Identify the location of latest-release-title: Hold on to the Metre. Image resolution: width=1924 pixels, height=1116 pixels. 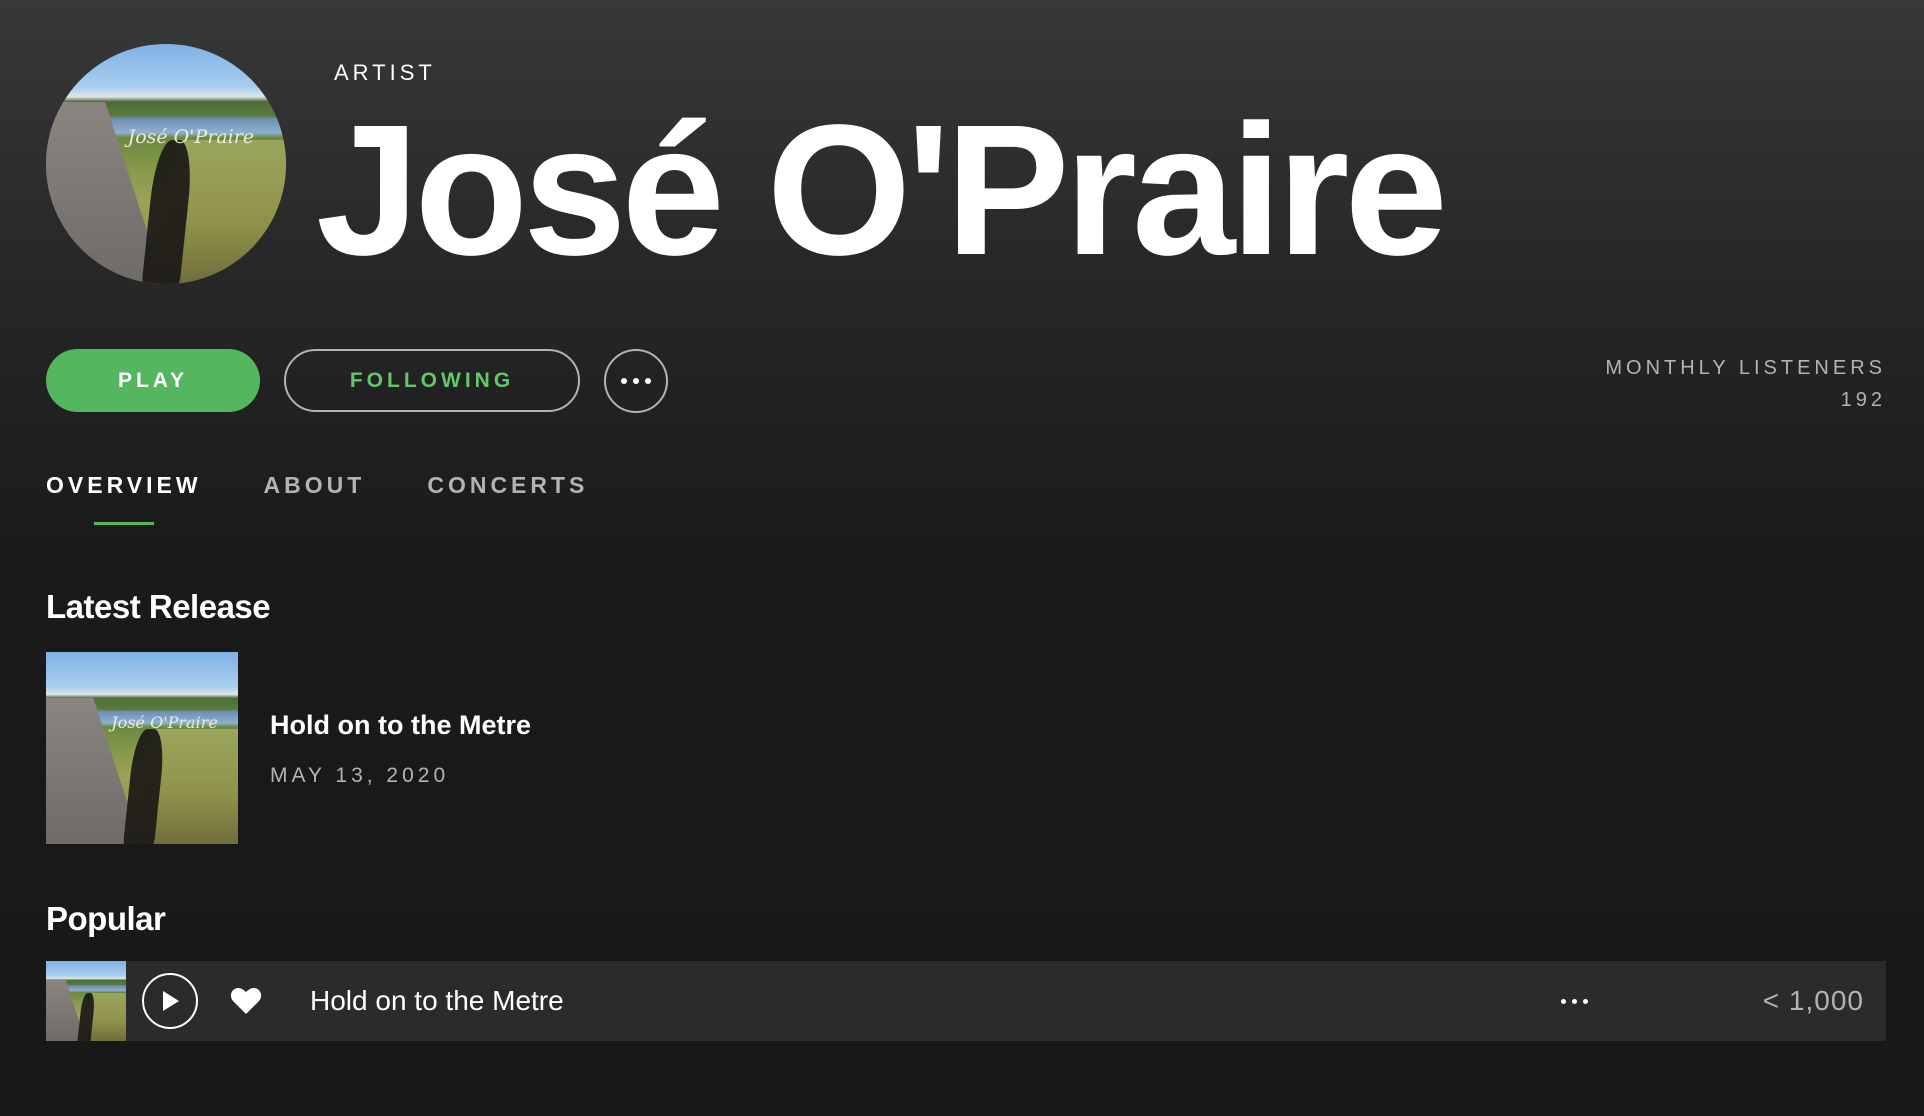
(400, 725).